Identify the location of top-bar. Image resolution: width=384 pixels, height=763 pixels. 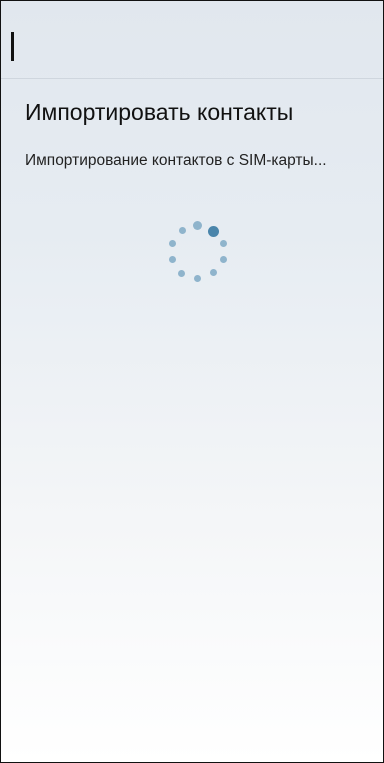
(192, 40).